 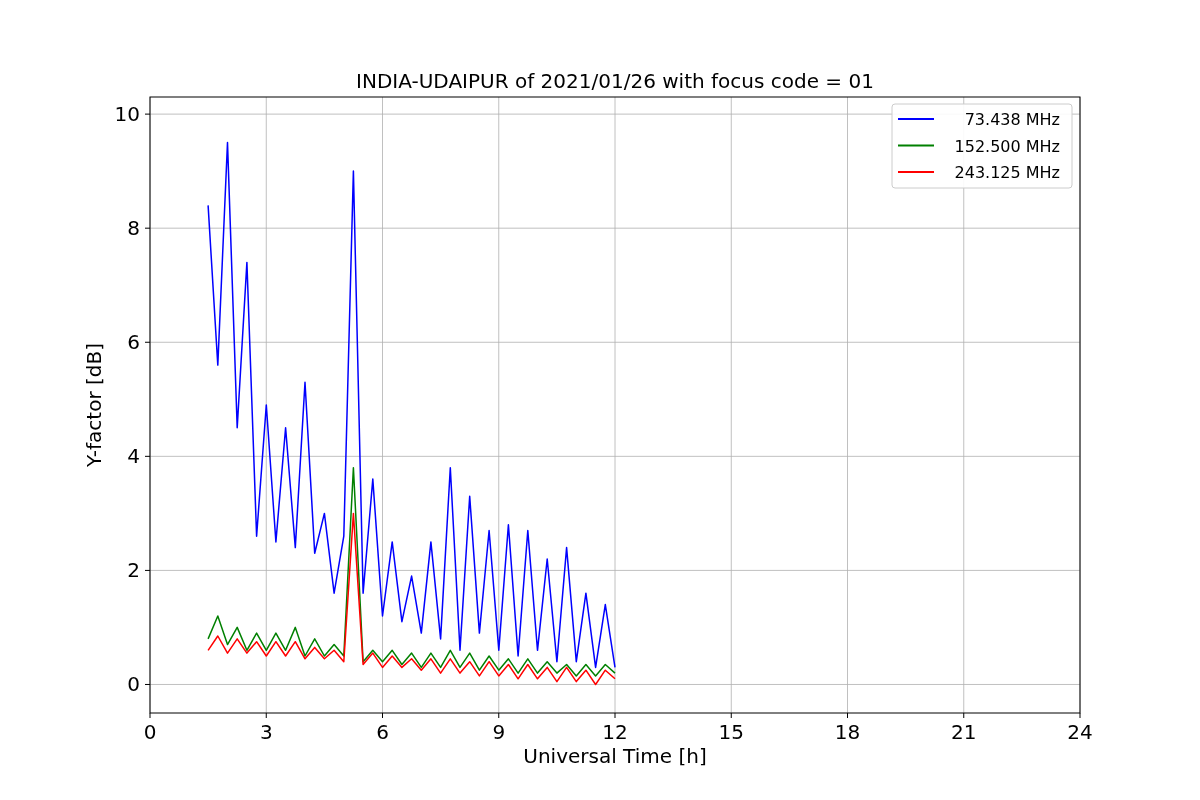 What do you see at coordinates (150, 732) in the screenshot?
I see `x-tick-label: 0` at bounding box center [150, 732].